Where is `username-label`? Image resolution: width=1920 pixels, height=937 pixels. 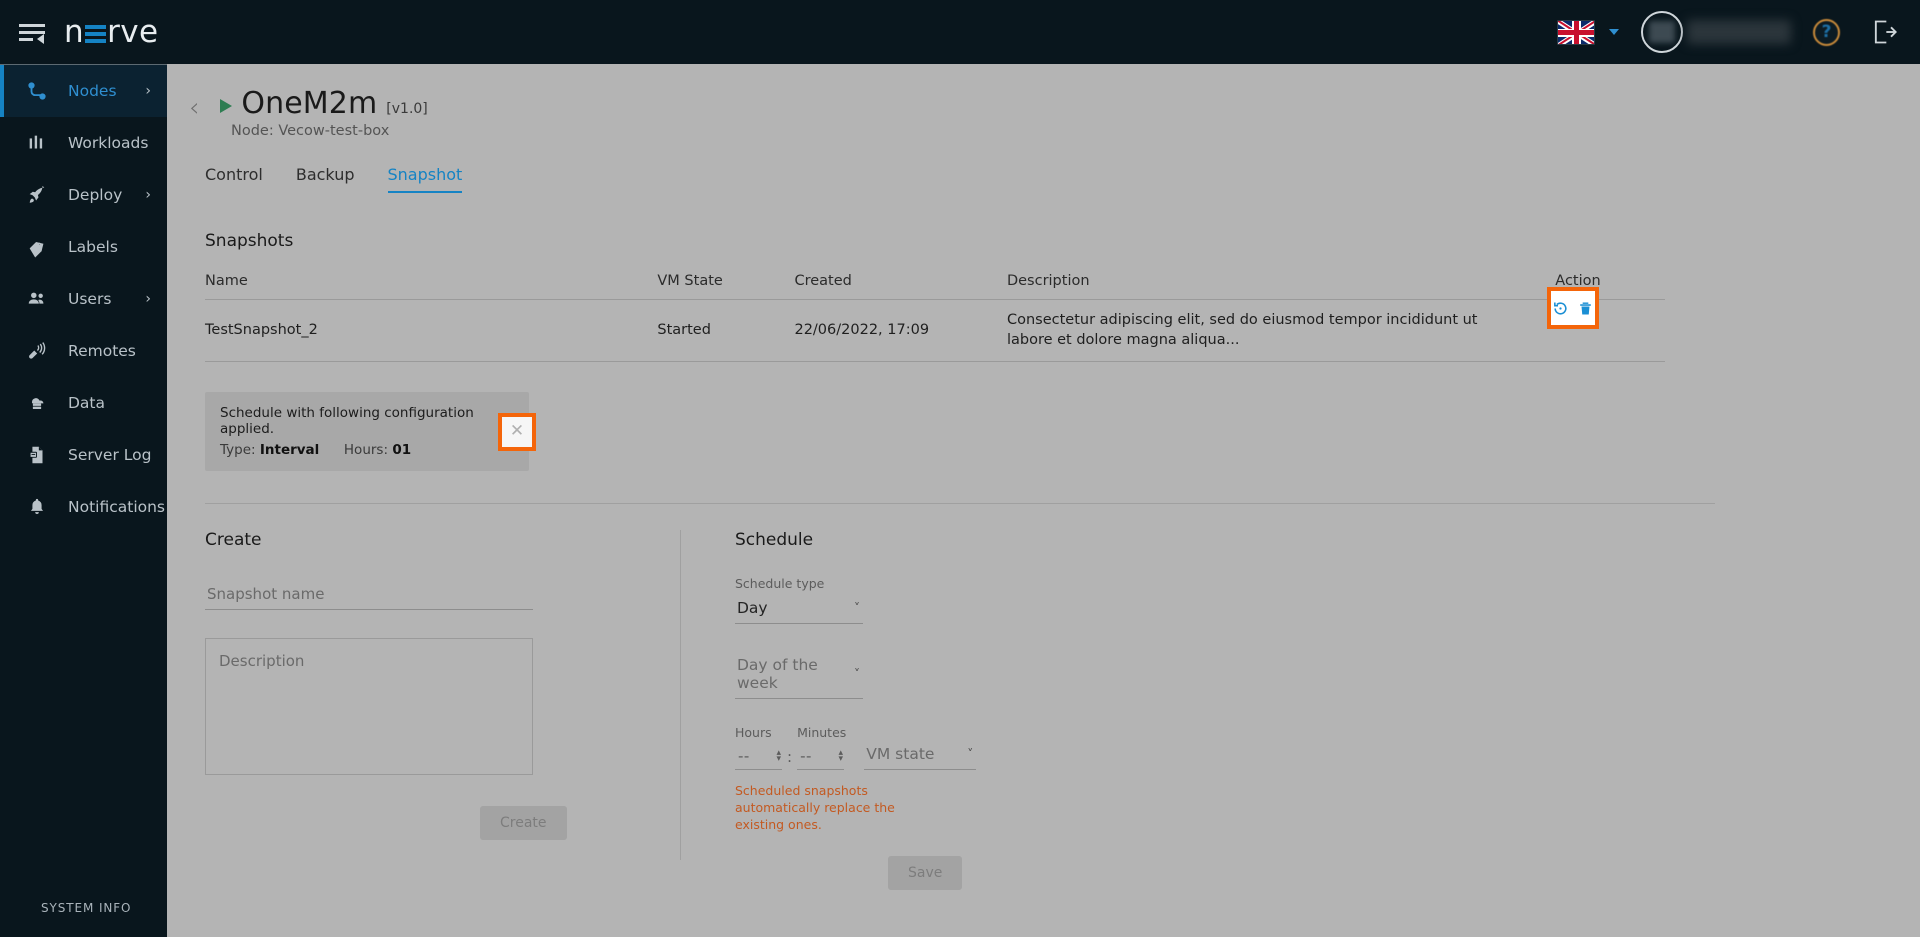 username-label is located at coordinates (1739, 32).